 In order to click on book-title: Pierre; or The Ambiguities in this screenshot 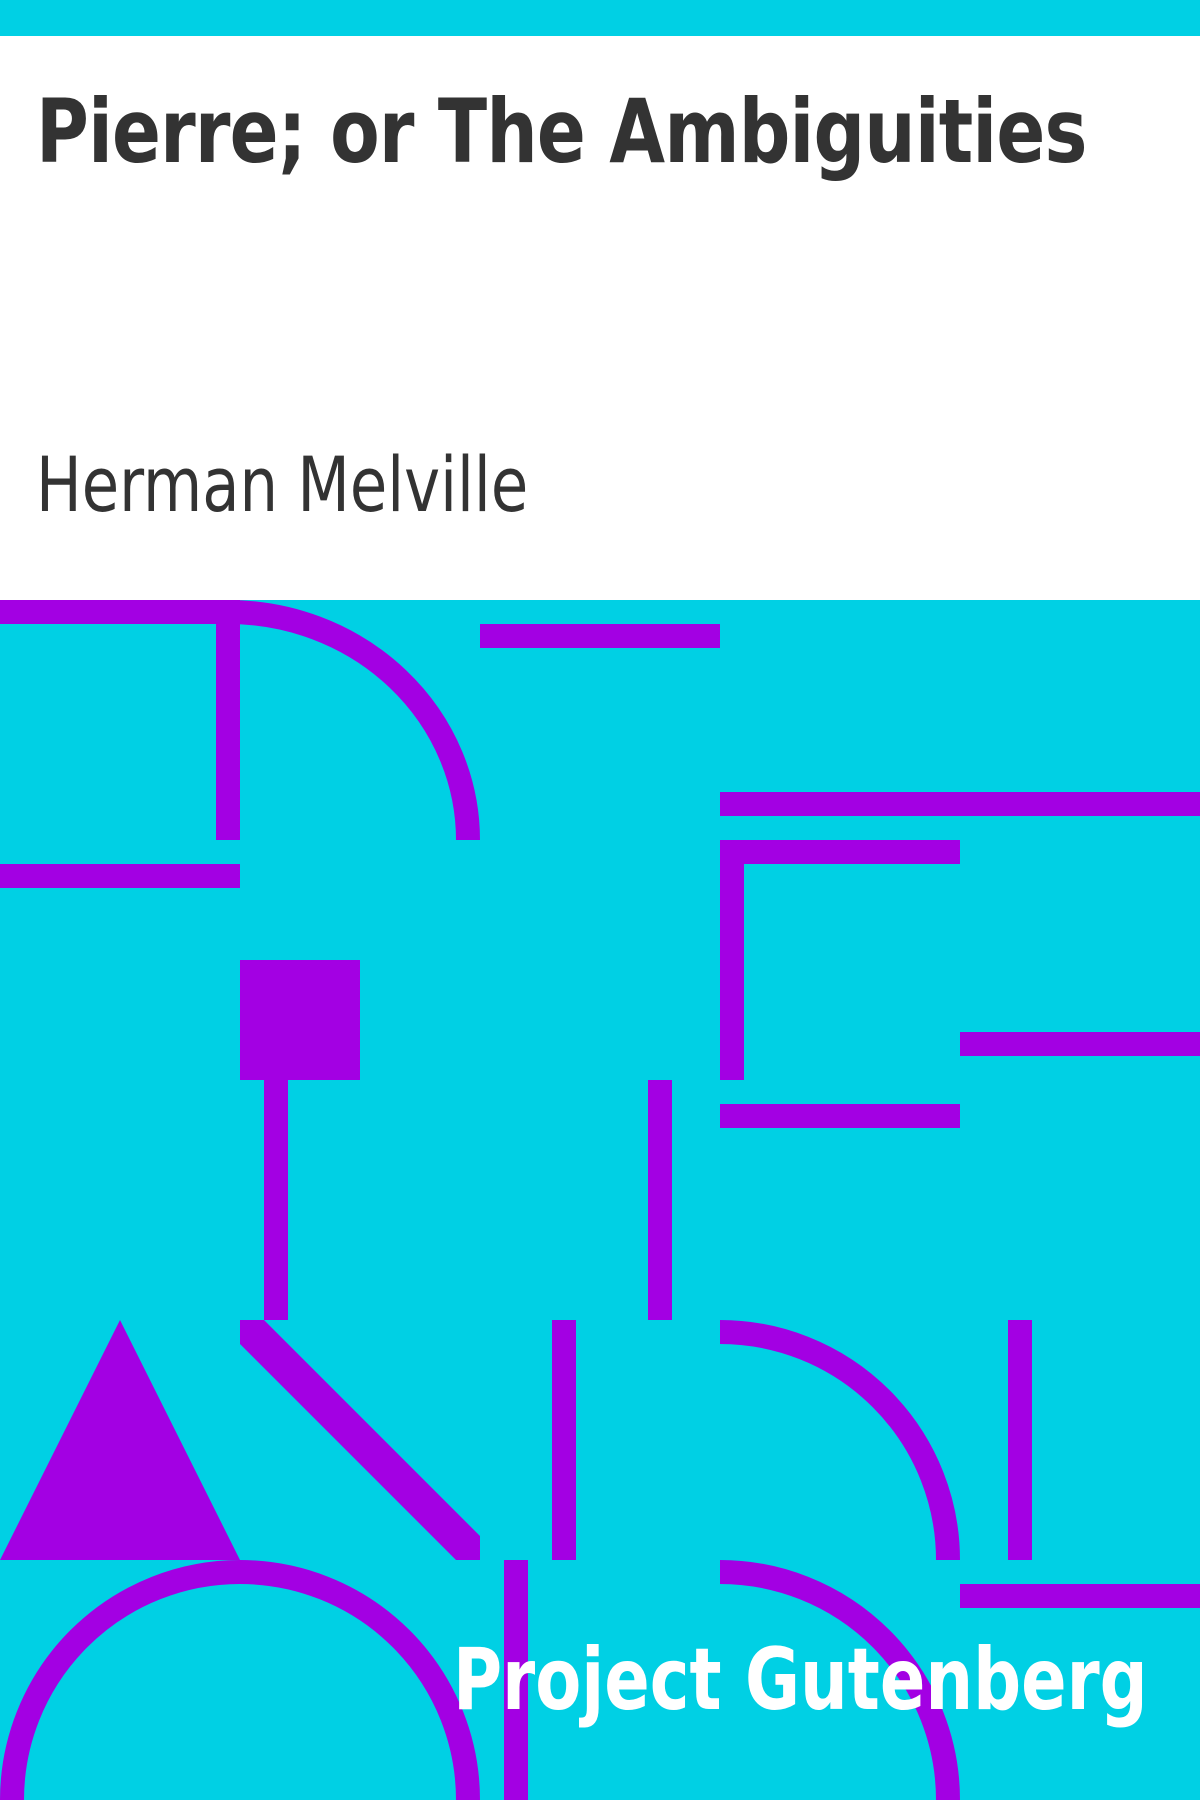, I will do `click(561, 131)`.